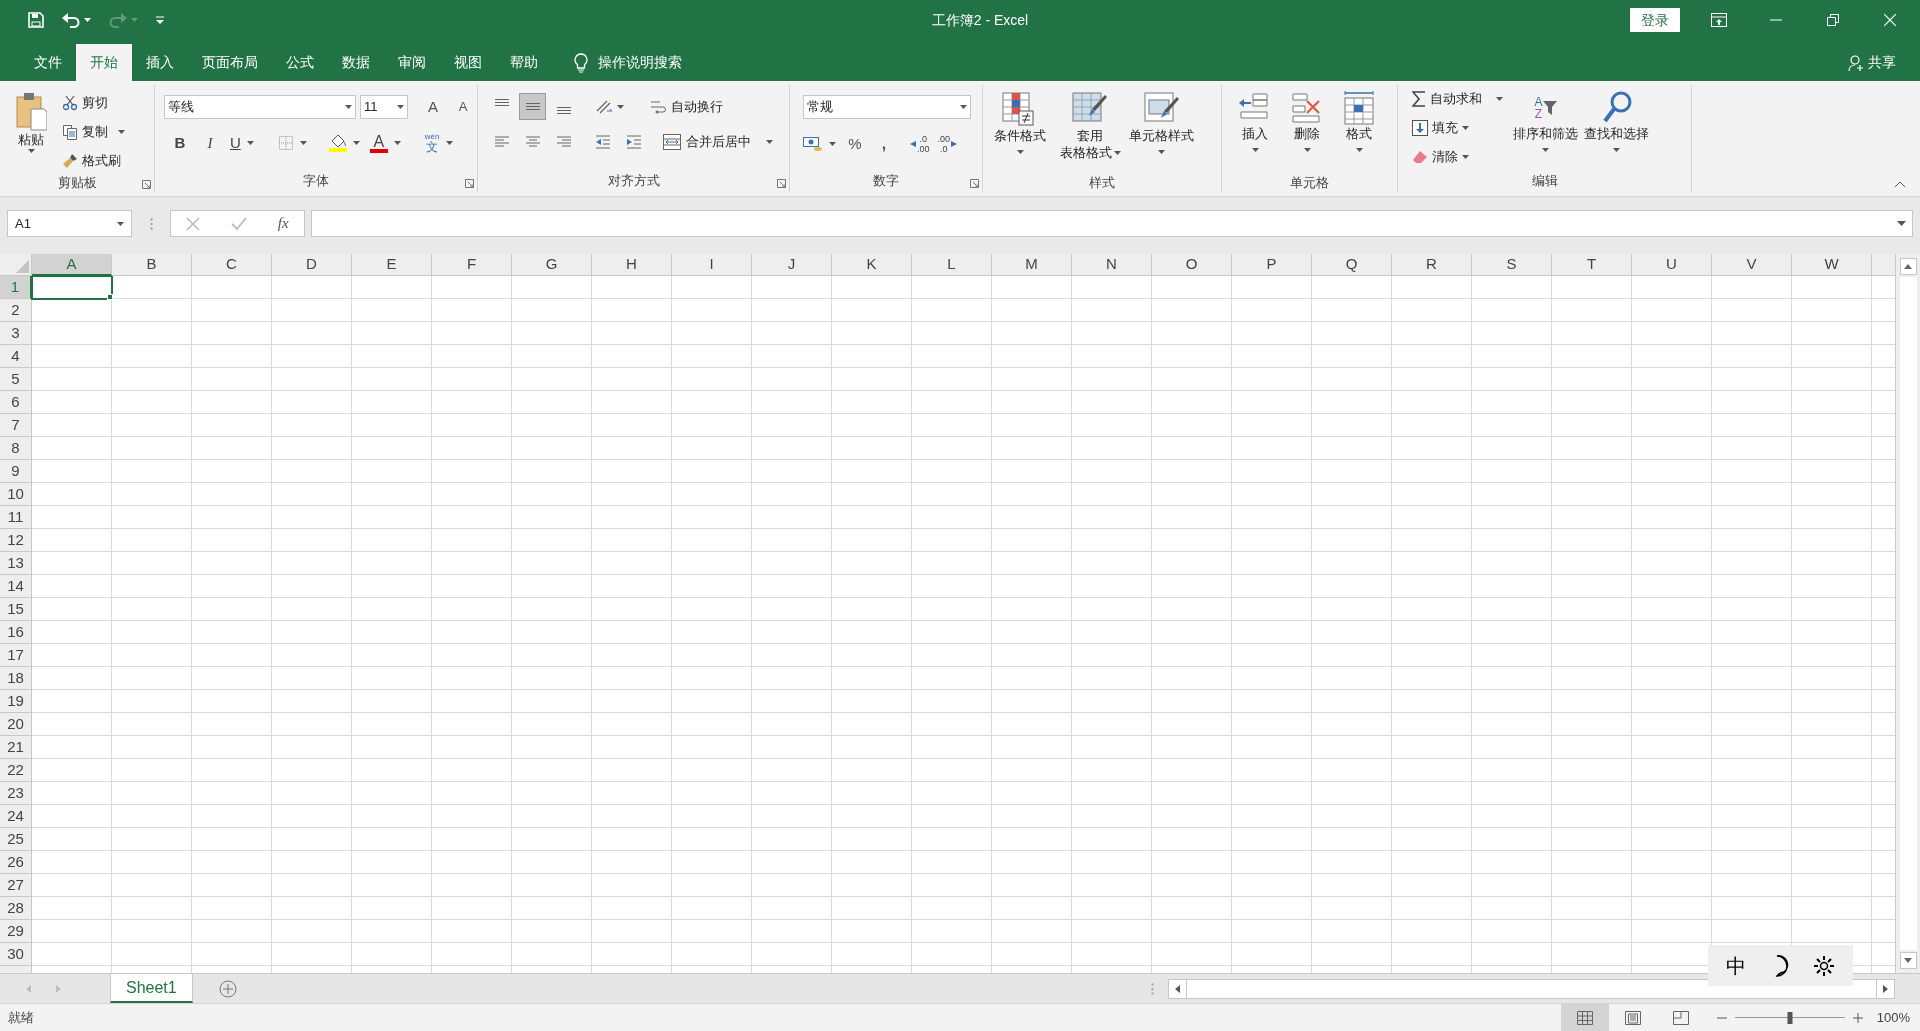  What do you see at coordinates (438, 143) in the screenshot?
I see `phonetic-guide-button: wén 文` at bounding box center [438, 143].